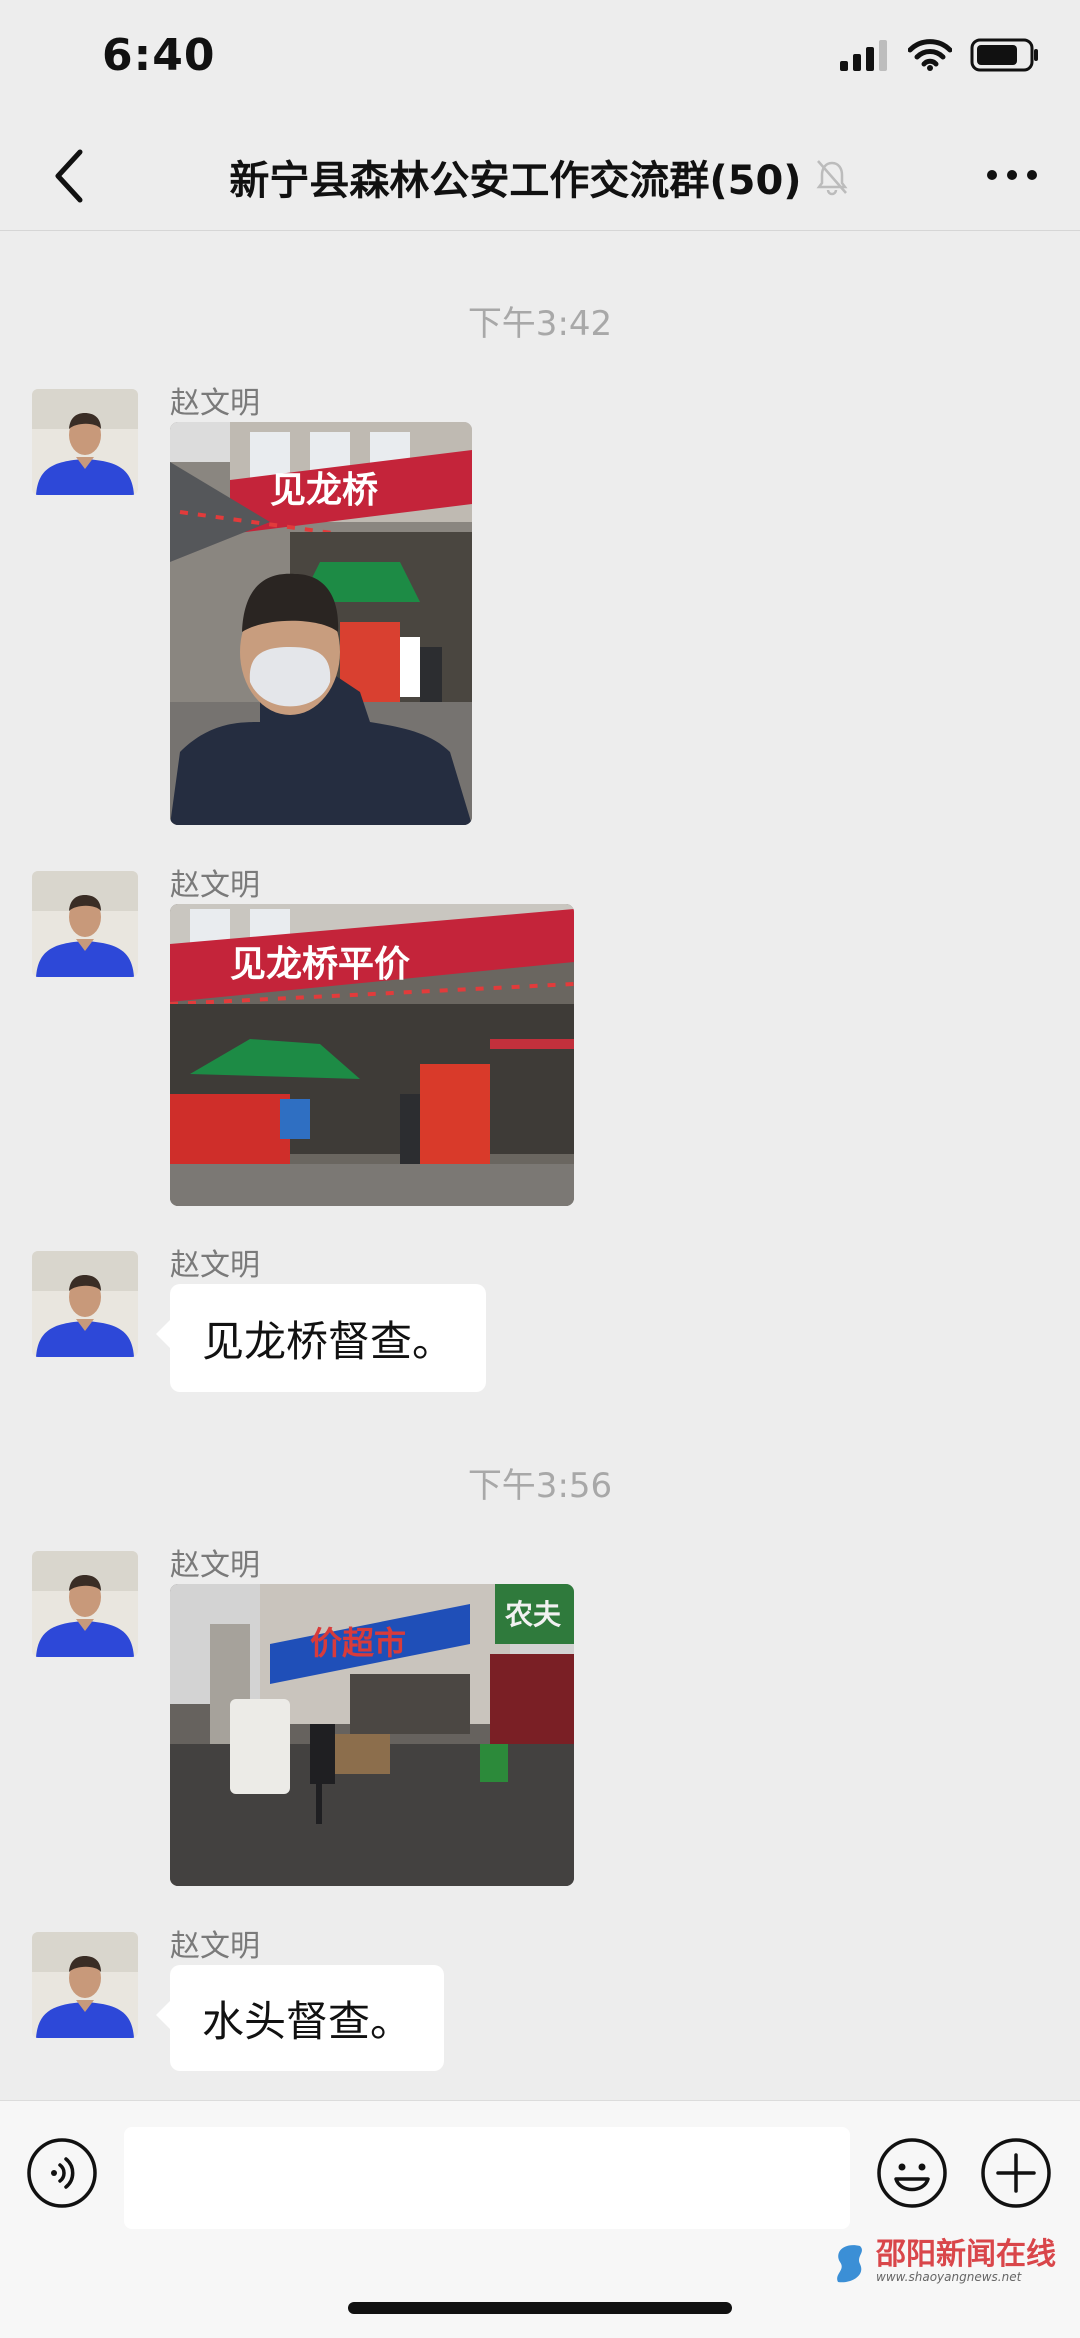  What do you see at coordinates (320, 964) in the screenshot?
I see `shop-sign-text: 见龙桥平价` at bounding box center [320, 964].